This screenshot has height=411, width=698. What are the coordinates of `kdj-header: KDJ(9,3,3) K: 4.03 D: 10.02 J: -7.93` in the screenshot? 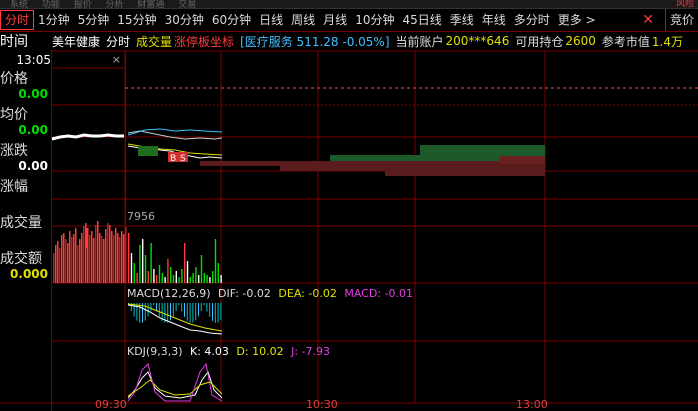 It's located at (228, 351).